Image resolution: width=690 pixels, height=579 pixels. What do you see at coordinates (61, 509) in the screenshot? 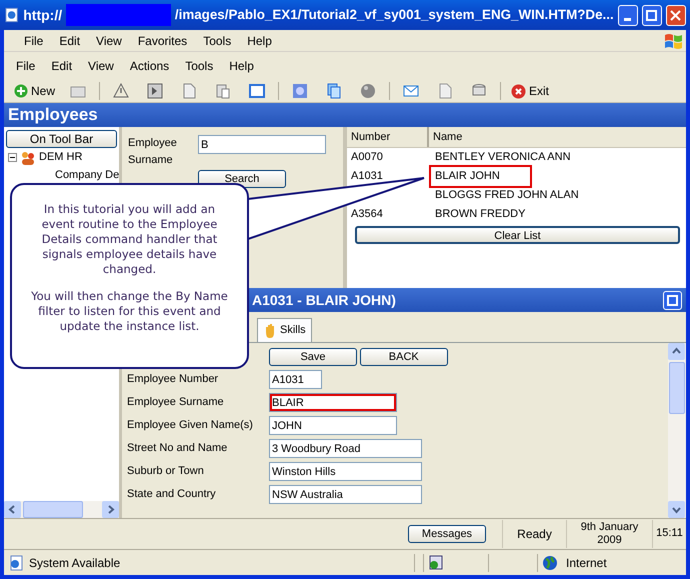
I see `horizontal-scrollbar` at bounding box center [61, 509].